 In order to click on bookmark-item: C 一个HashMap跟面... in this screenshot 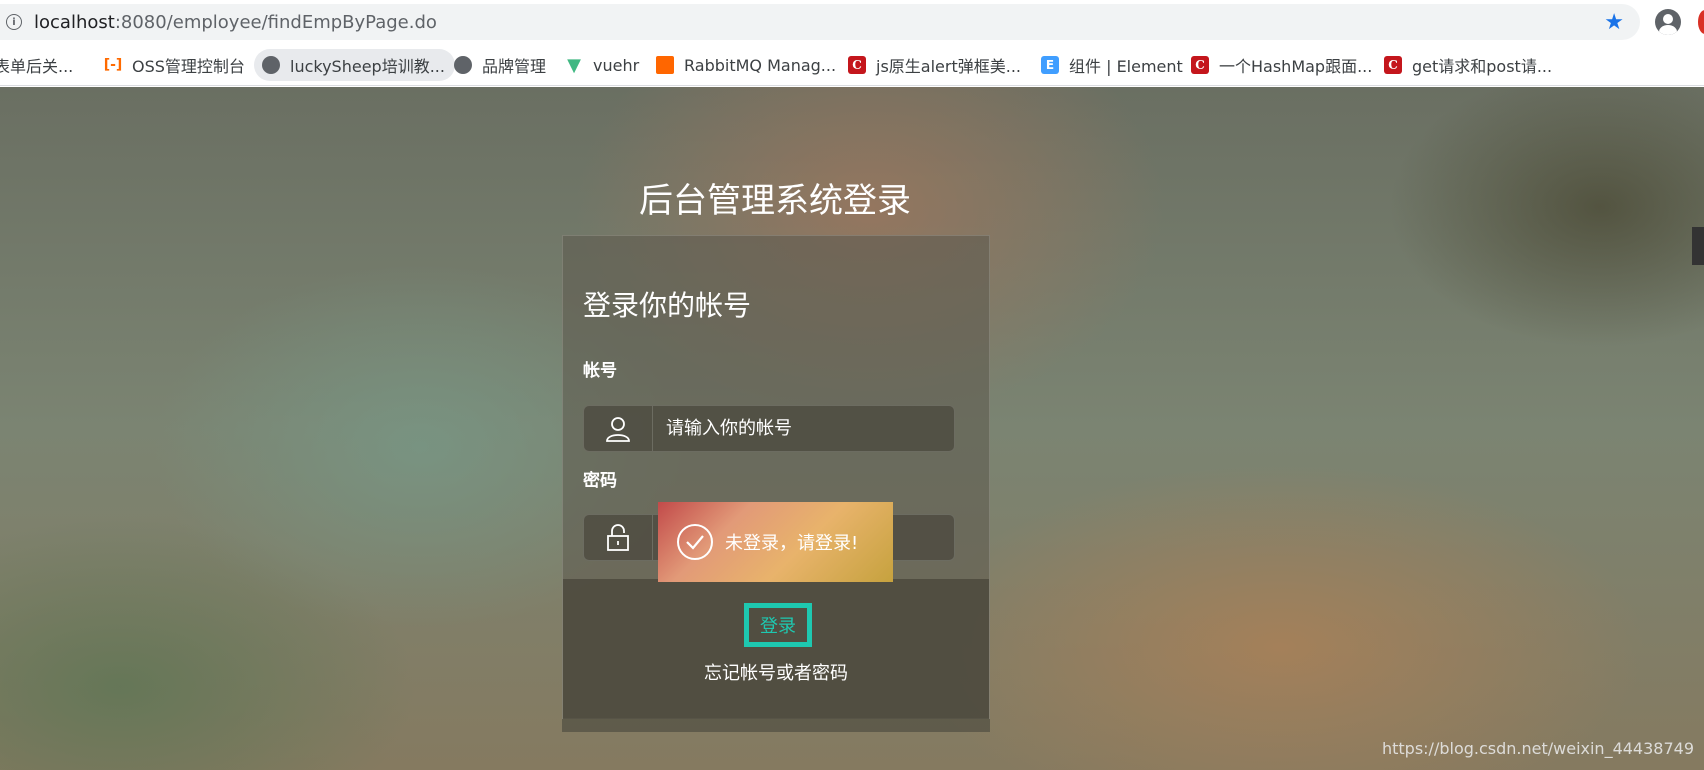, I will do `click(1281, 65)`.